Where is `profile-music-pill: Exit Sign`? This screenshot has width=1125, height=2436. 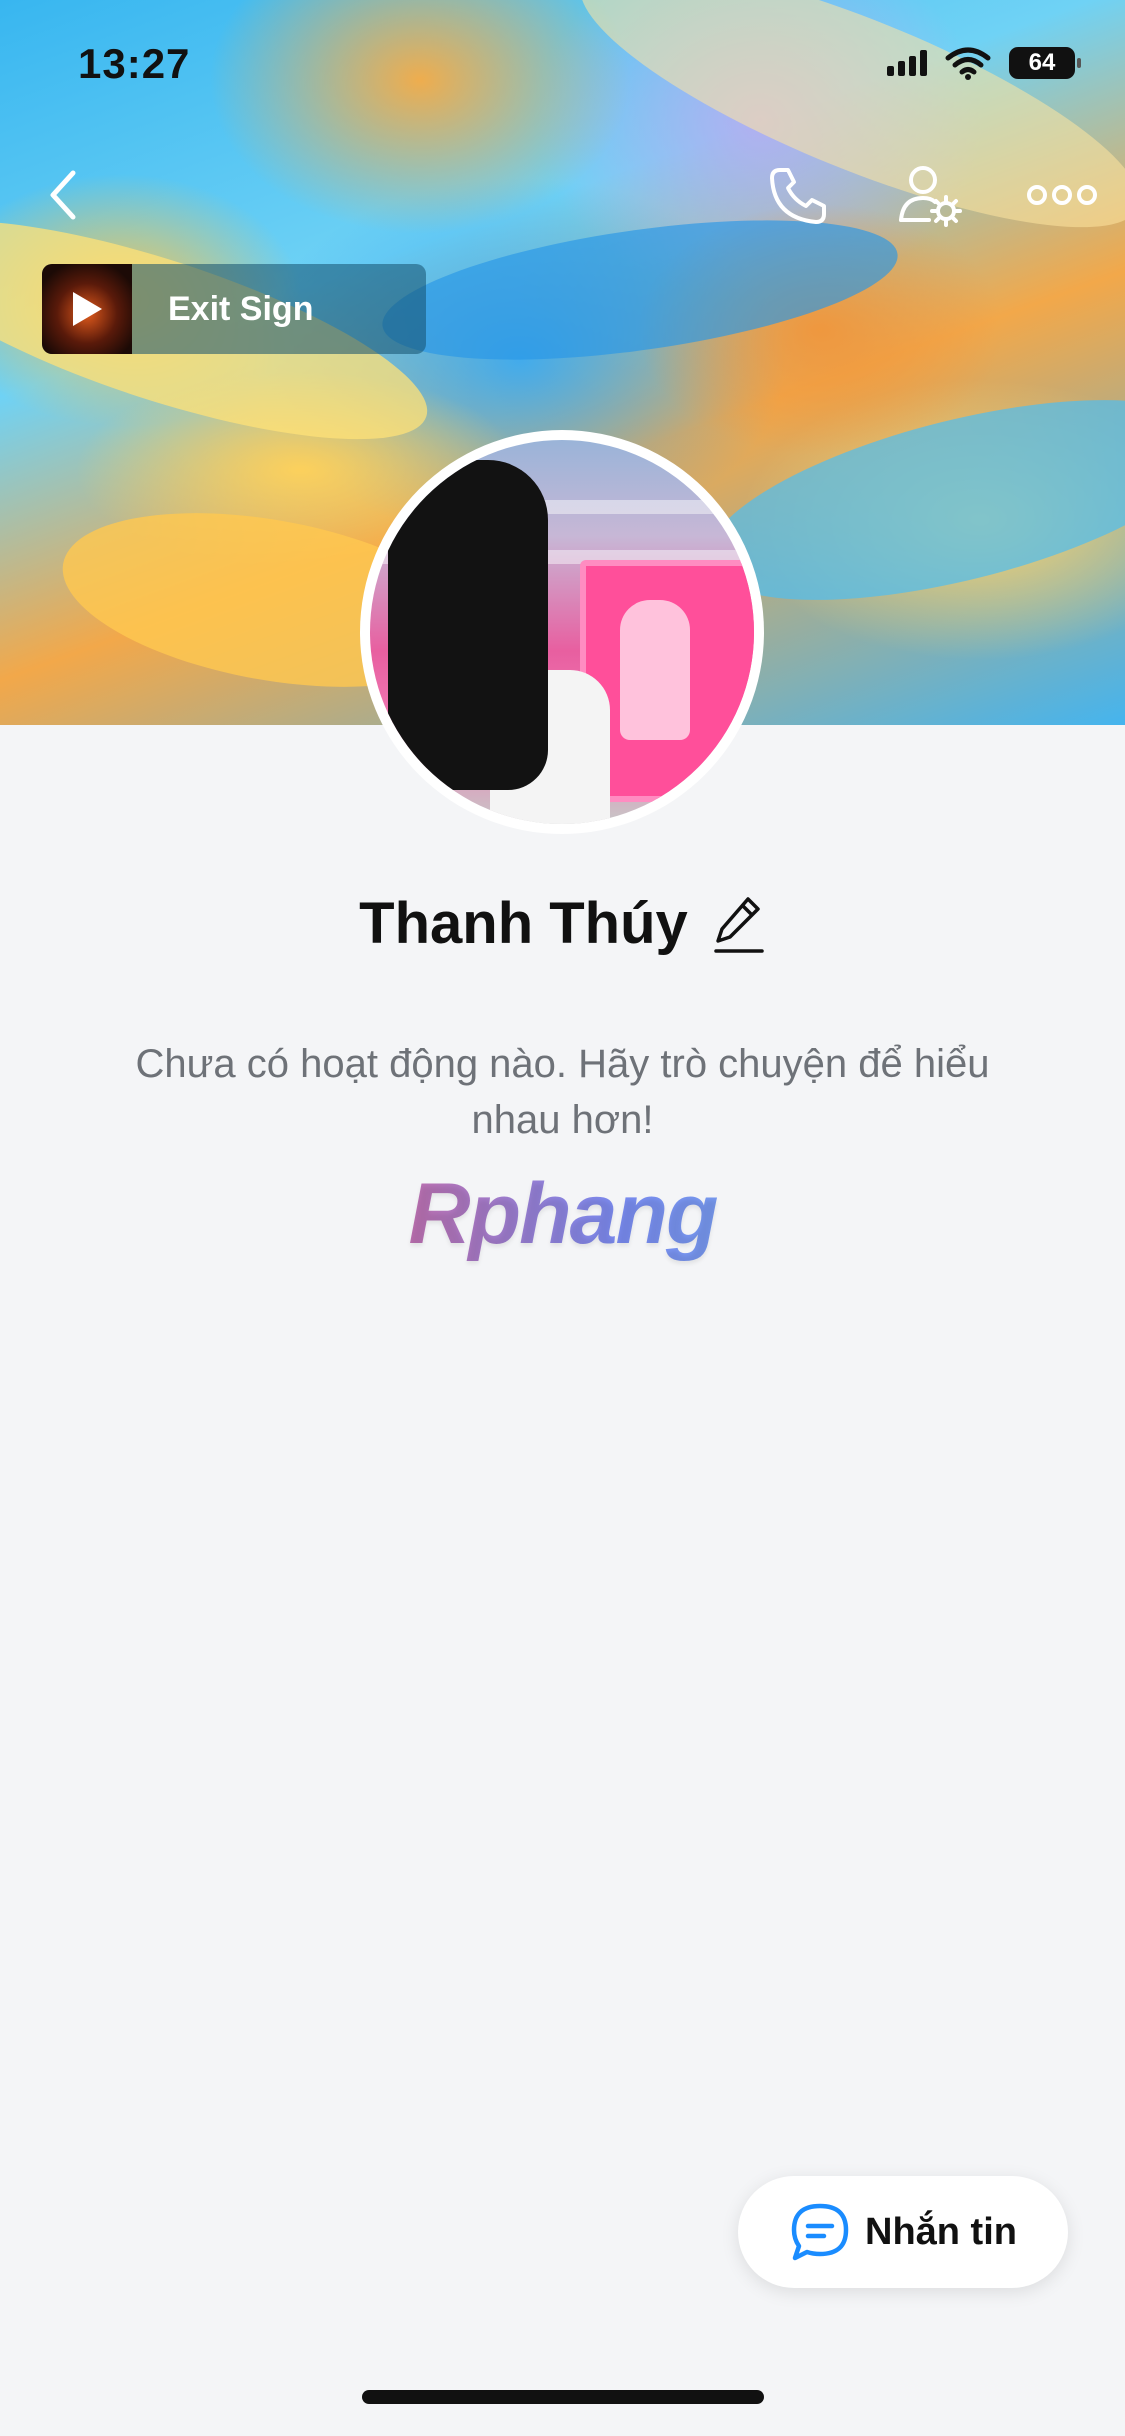
profile-music-pill: Exit Sign is located at coordinates (234, 309).